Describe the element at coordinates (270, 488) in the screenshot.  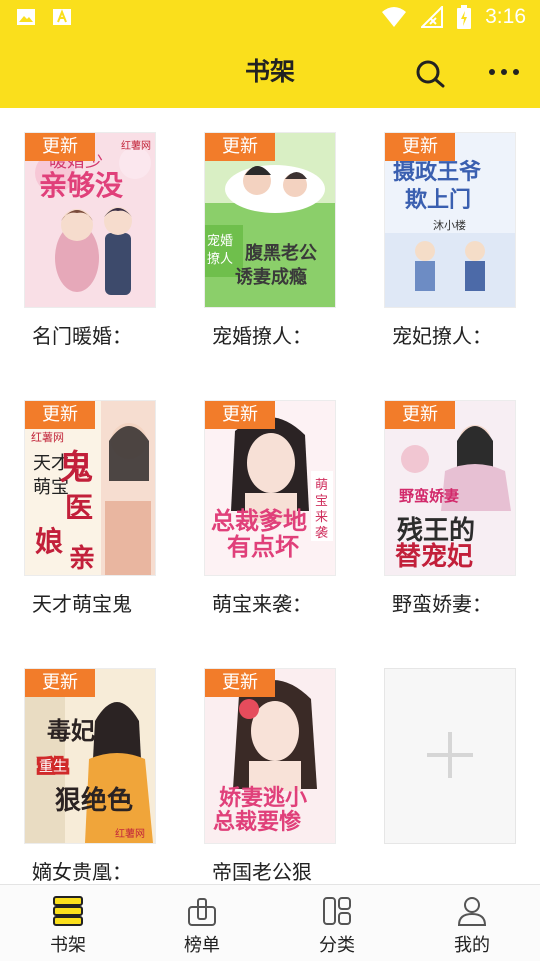
I see `book-cover: 萌 宝 来 袭 总裁爹地 有点坏 更新` at that location.